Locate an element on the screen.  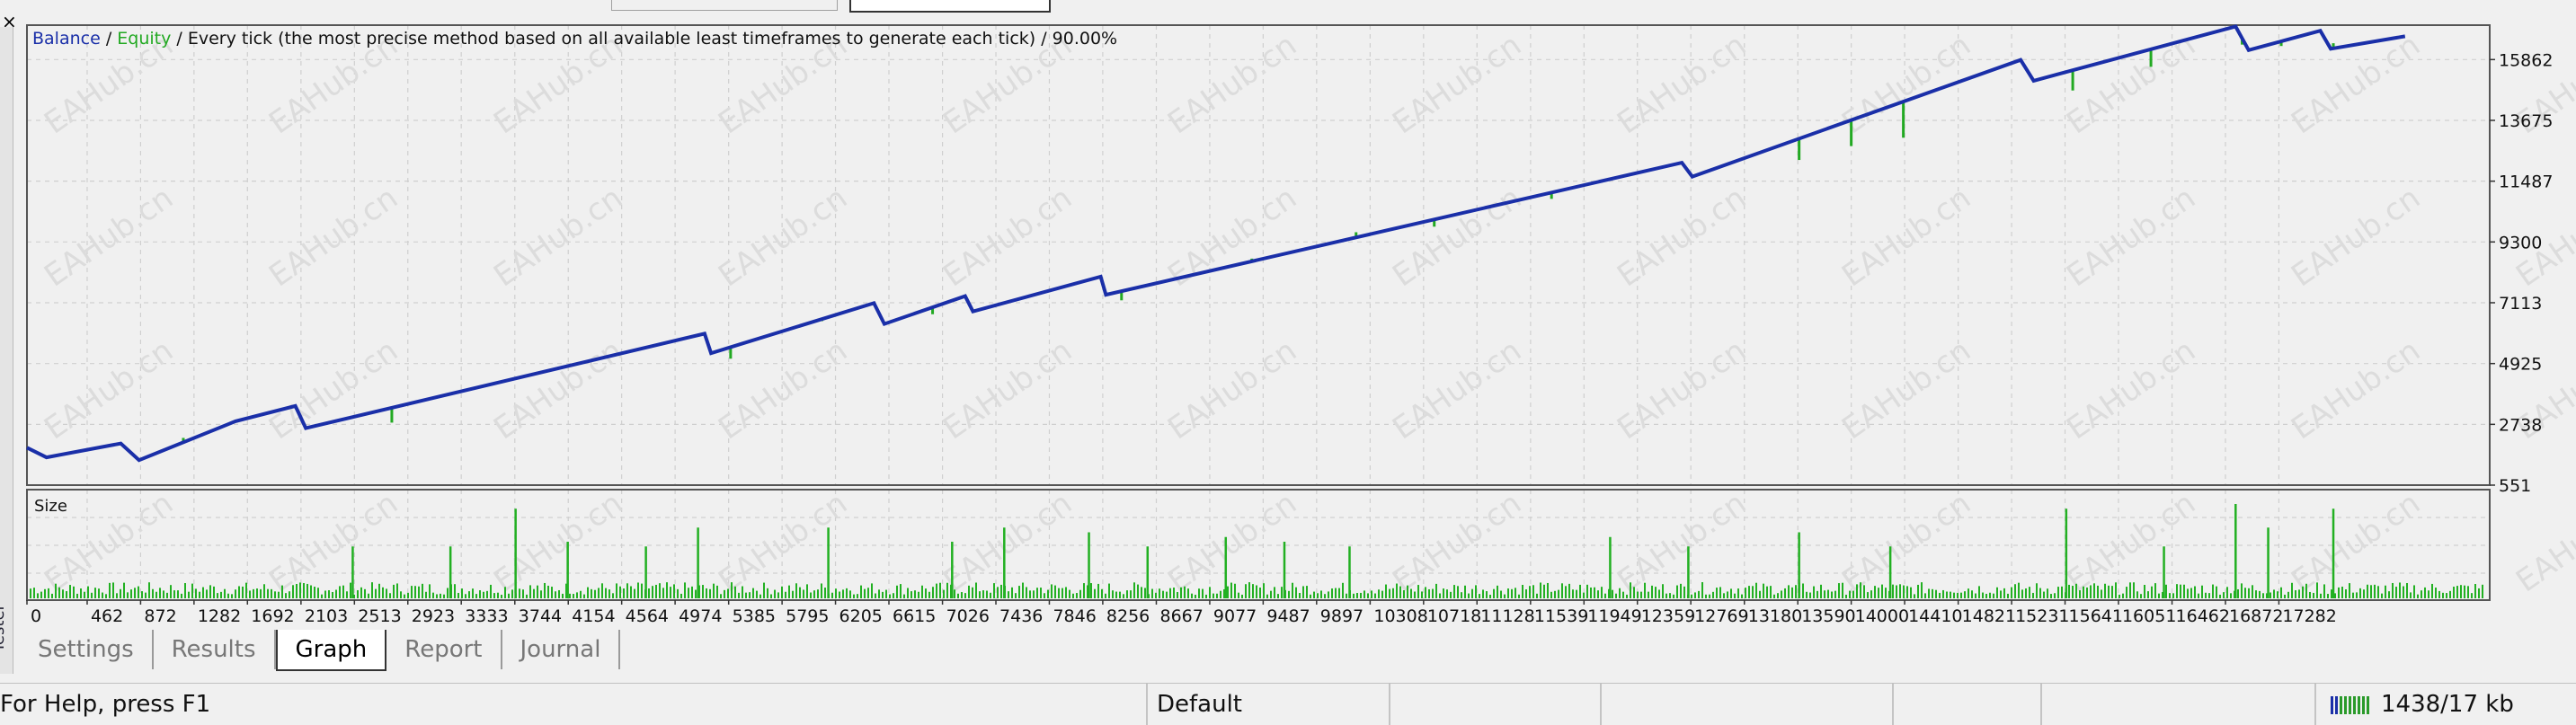
x-tick-label: 11949 is located at coordinates (1614, 616).